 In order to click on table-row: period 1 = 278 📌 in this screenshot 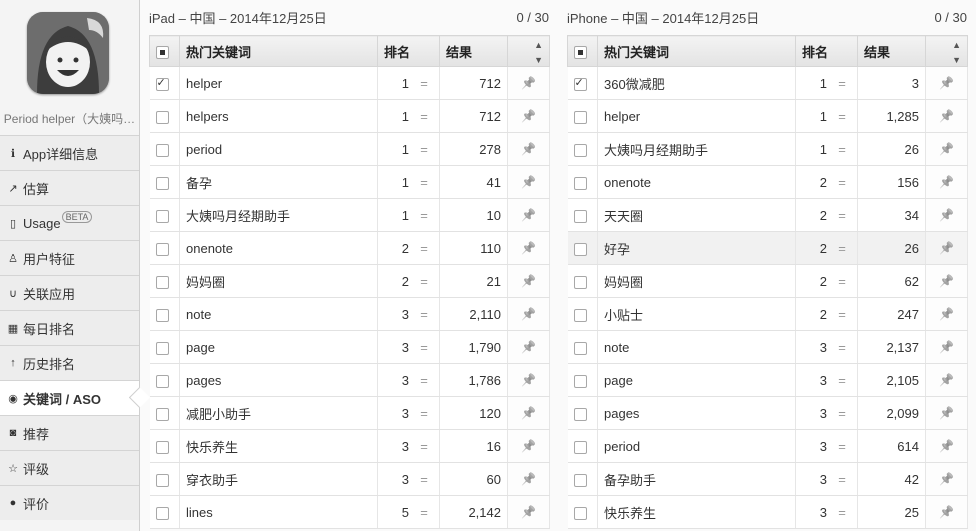, I will do `click(349, 149)`.